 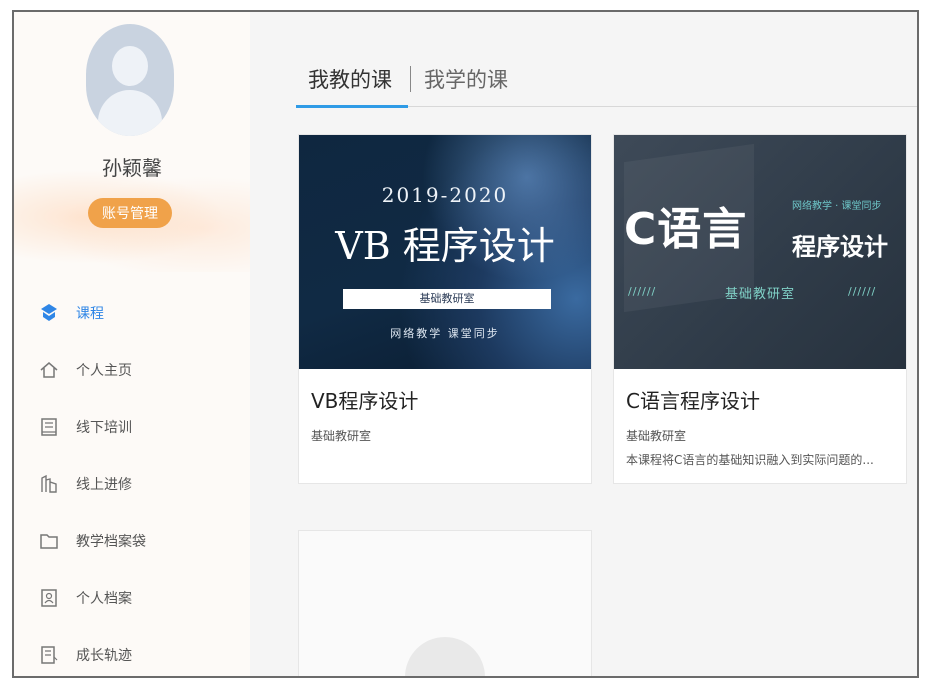 I want to click on sidebar-item-home: 个人主页, so click(x=132, y=369).